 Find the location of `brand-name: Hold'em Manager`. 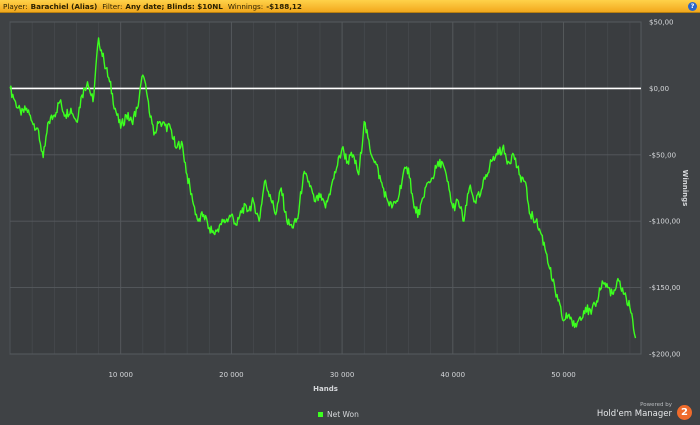

brand-name: Hold'em Manager is located at coordinates (634, 414).